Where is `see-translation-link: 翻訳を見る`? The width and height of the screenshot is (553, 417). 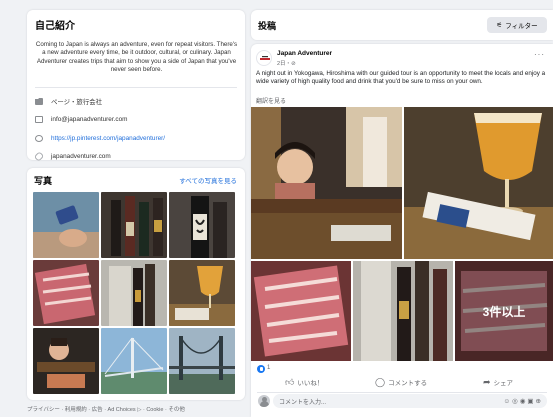
see-translation-link: 翻訳を見る is located at coordinates (271, 100).